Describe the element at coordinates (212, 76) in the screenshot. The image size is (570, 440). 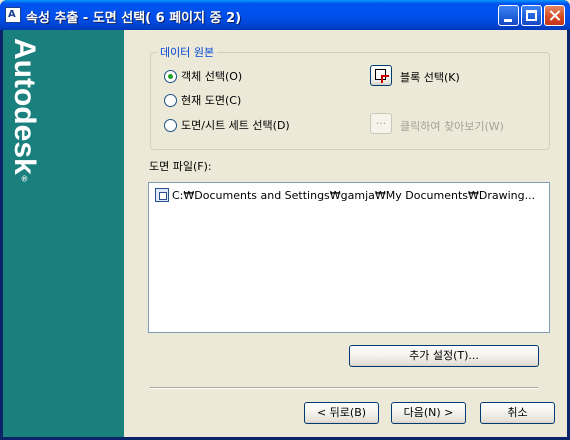
I see `radio-label: 객체 선택(O)` at that location.